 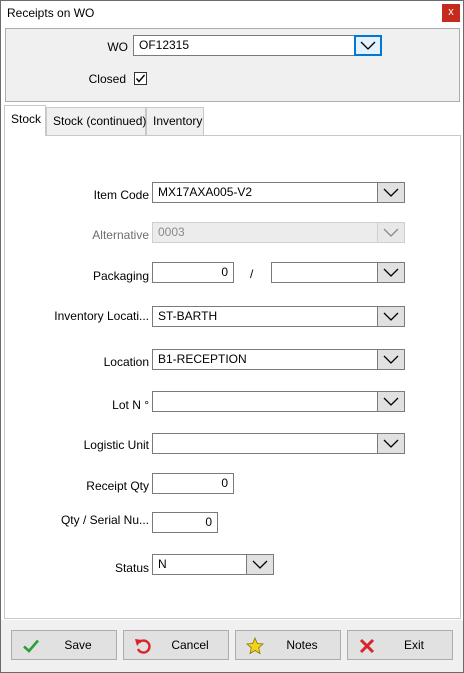 I want to click on inventory-location-dropdown-button, so click(x=391, y=316).